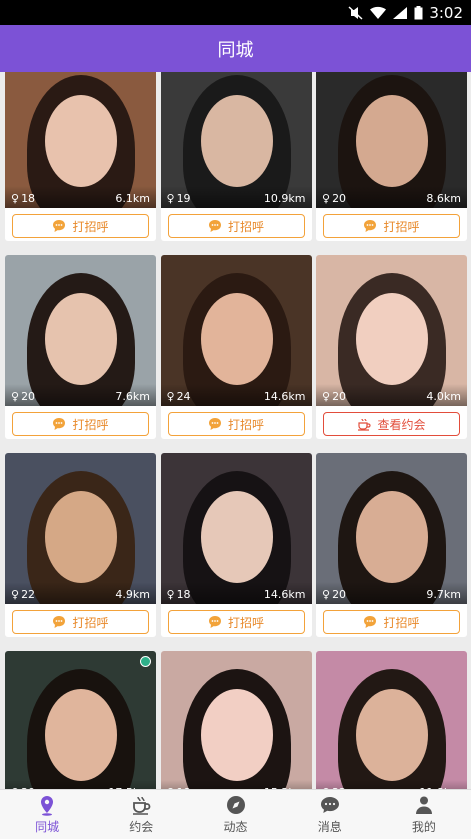 Image resolution: width=471 pixels, height=839 pixels. Describe the element at coordinates (330, 814) in the screenshot. I see `tab-messages: 消息` at that location.